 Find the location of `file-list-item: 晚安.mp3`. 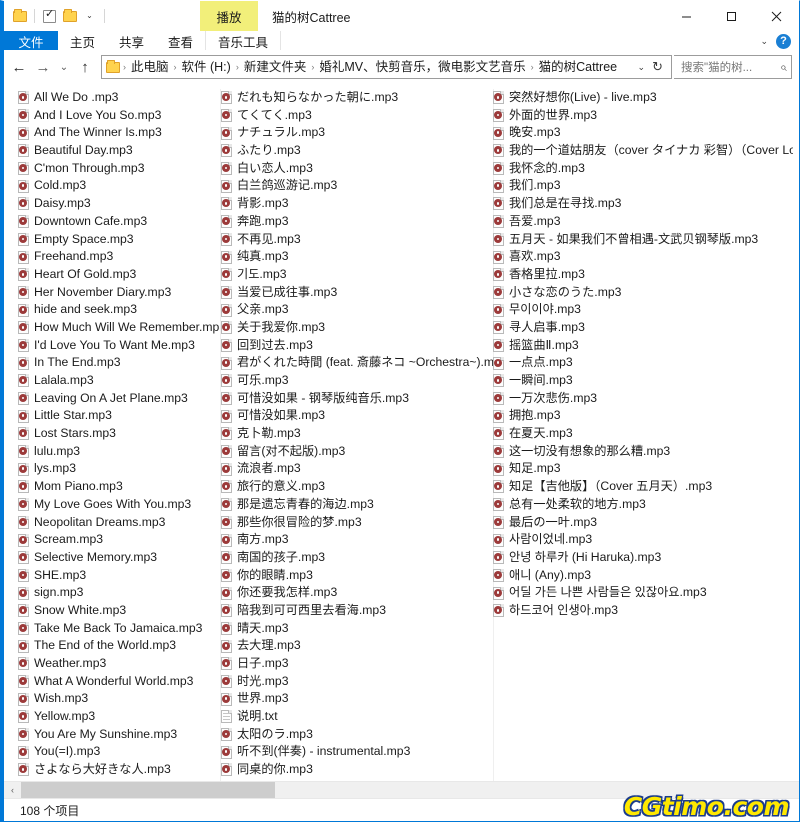

file-list-item: 晚安.mp3 is located at coordinates (643, 133).